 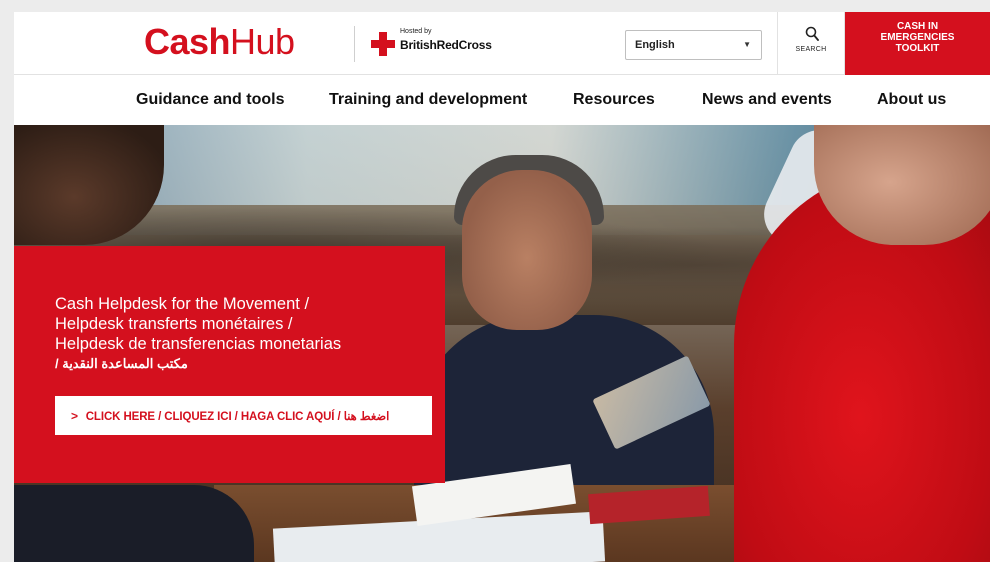 What do you see at coordinates (655, 45) in the screenshot?
I see `language-selected-value: English` at bounding box center [655, 45].